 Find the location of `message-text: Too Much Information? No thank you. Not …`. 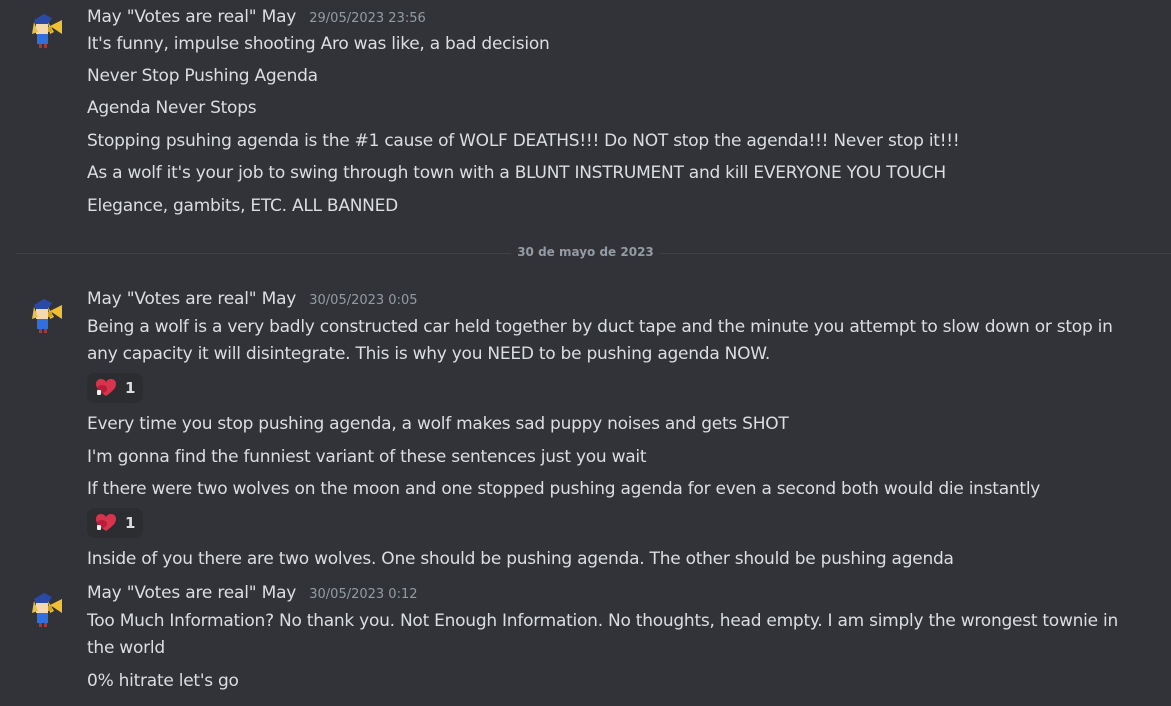

message-text: Too Much Information? No thank you. Not … is located at coordinates (602, 634).